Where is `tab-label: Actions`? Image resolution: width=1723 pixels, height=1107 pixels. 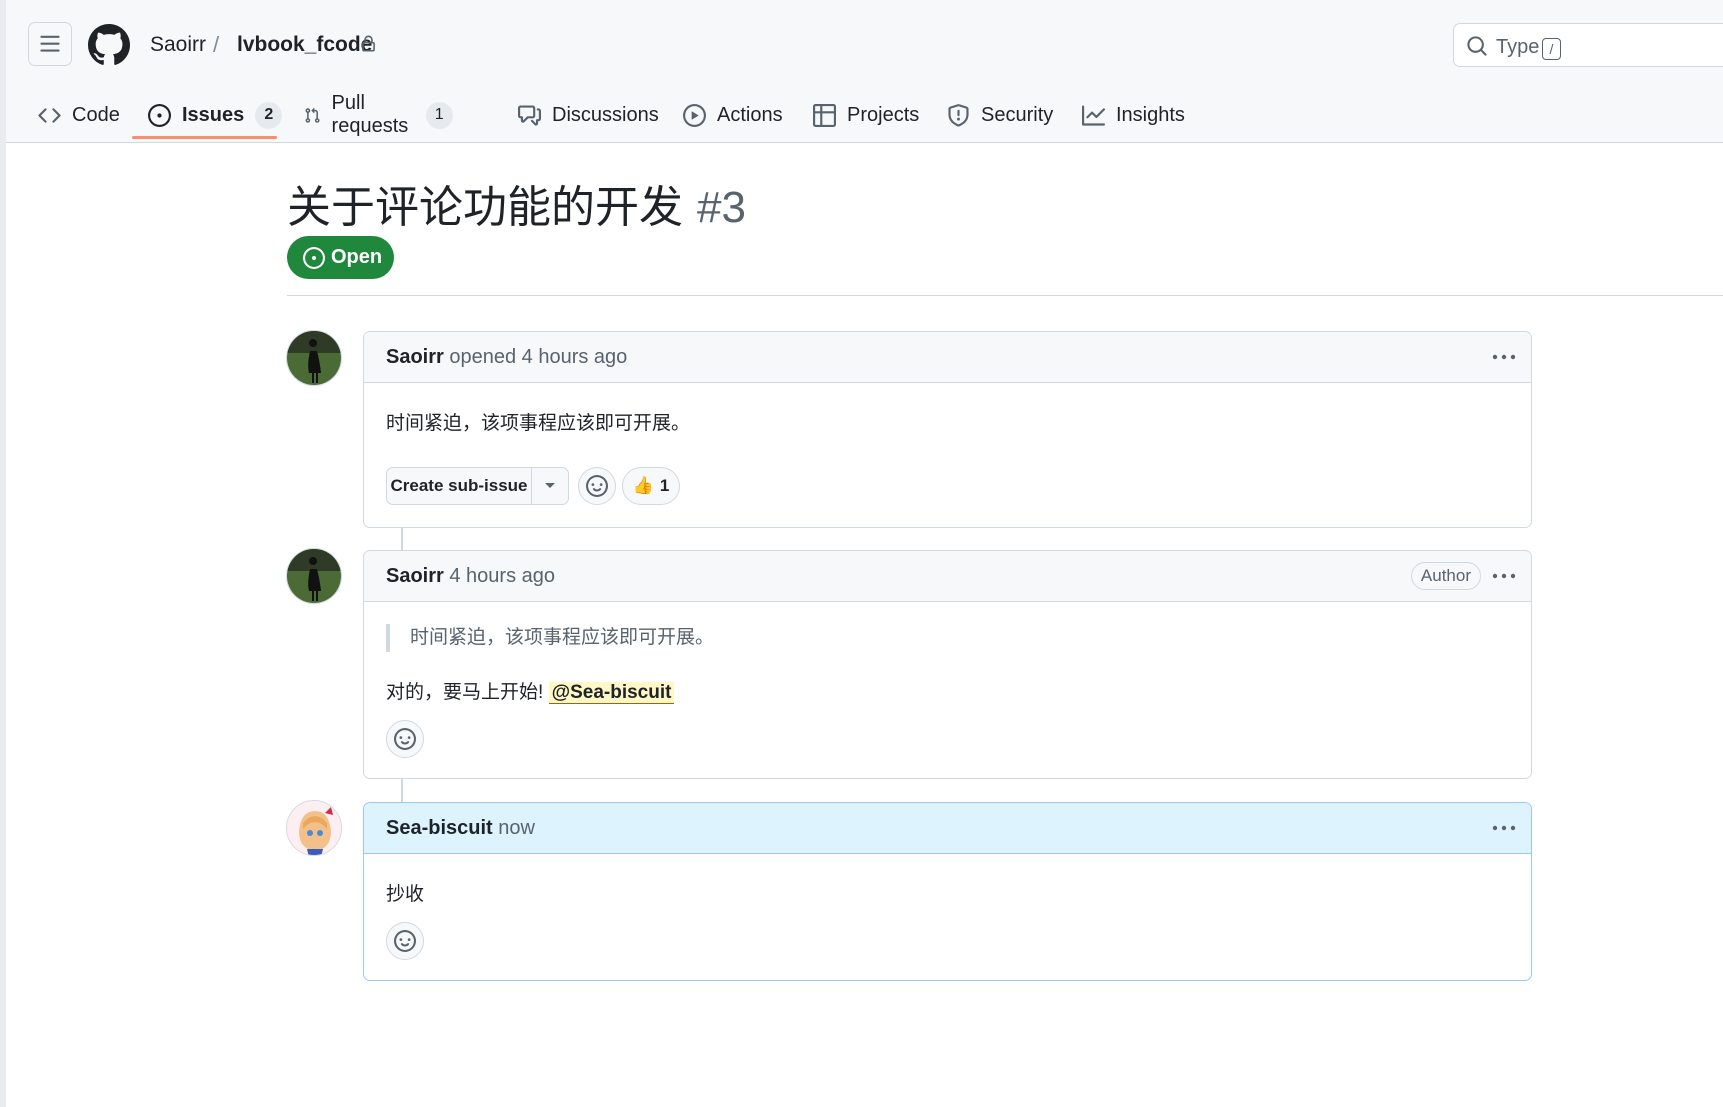 tab-label: Actions is located at coordinates (750, 114).